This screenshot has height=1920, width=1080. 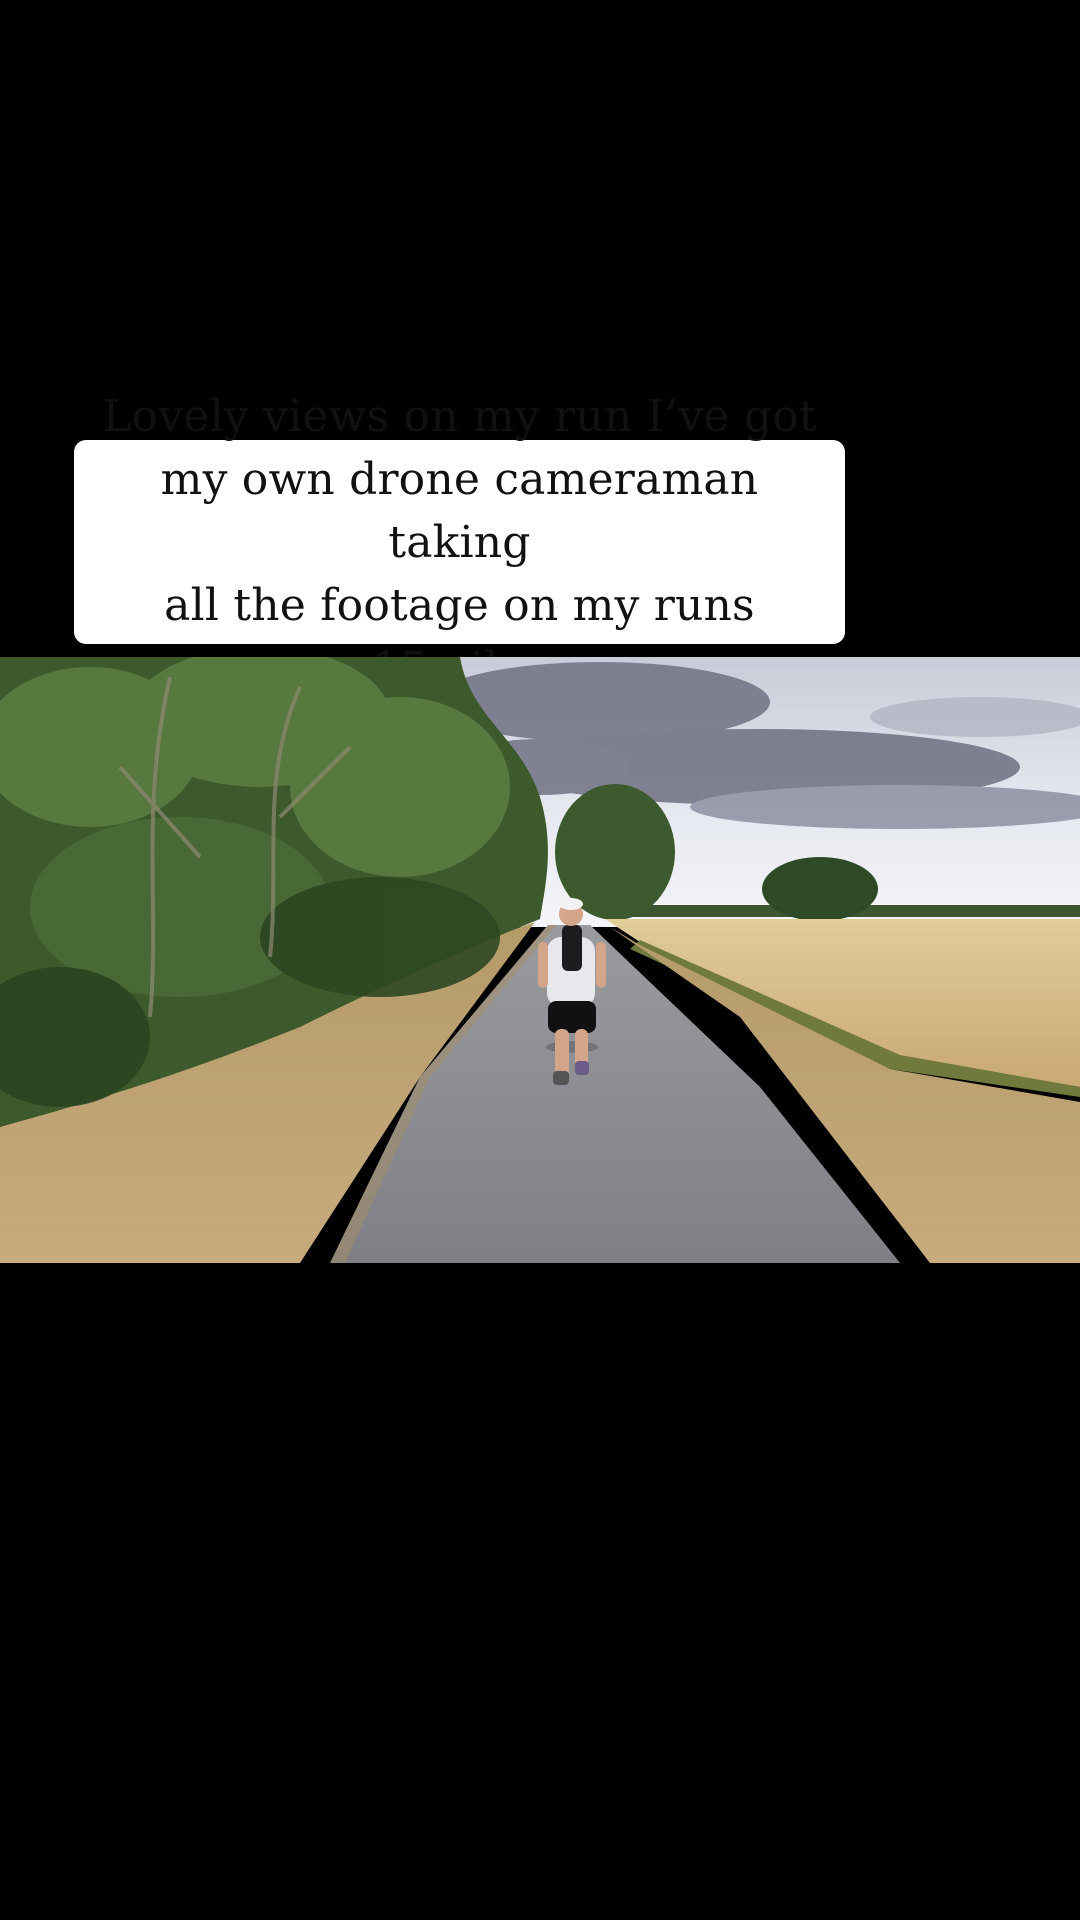 I want to click on distant-tree-cluster, so click(x=820, y=889).